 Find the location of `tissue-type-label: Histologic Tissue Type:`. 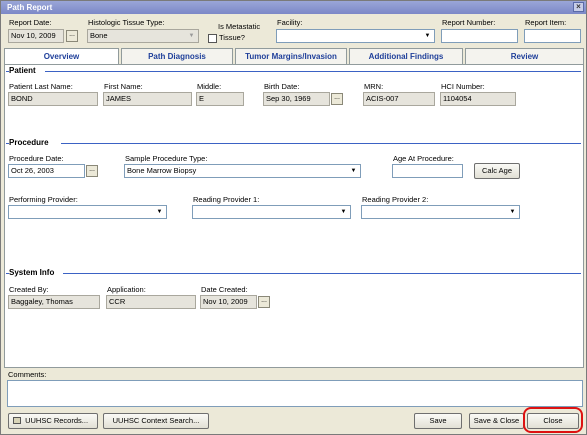

tissue-type-label: Histologic Tissue Type: is located at coordinates (126, 22).